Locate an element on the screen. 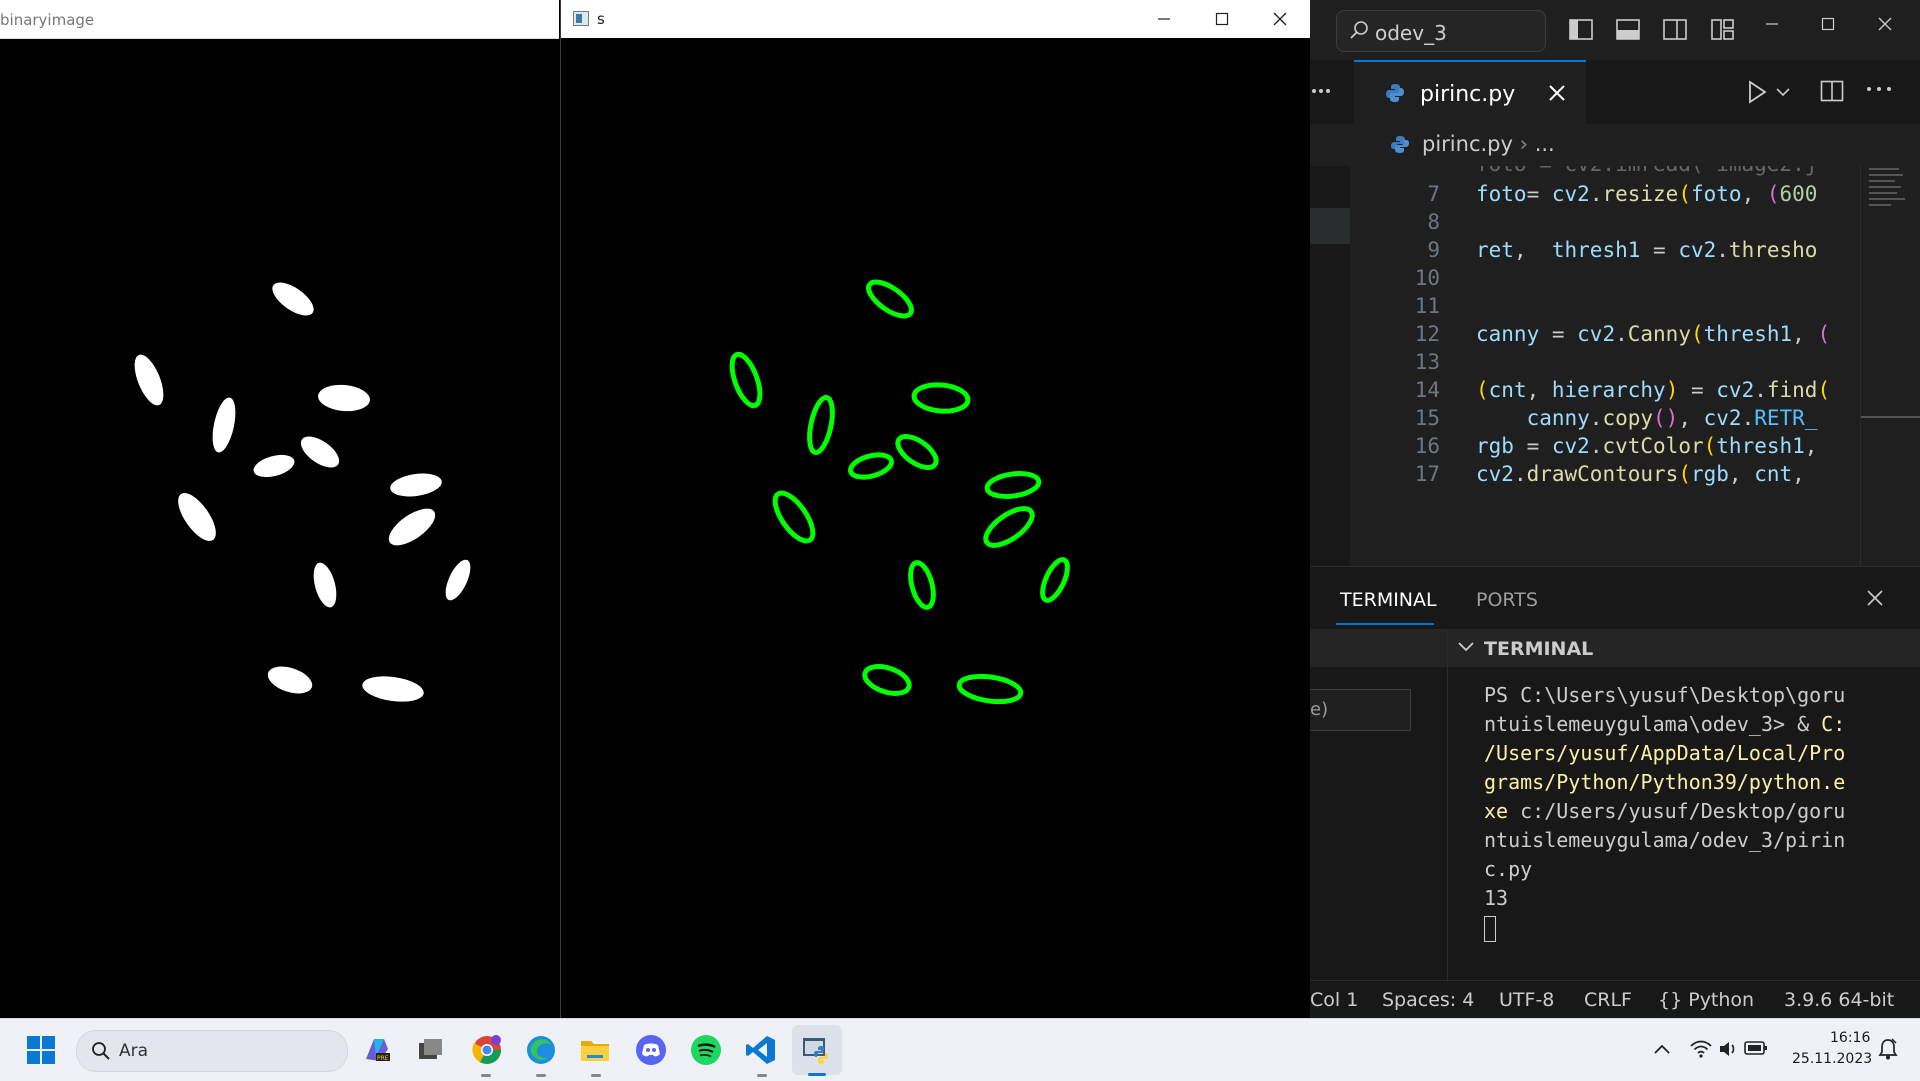  start-button is located at coordinates (41, 1050).